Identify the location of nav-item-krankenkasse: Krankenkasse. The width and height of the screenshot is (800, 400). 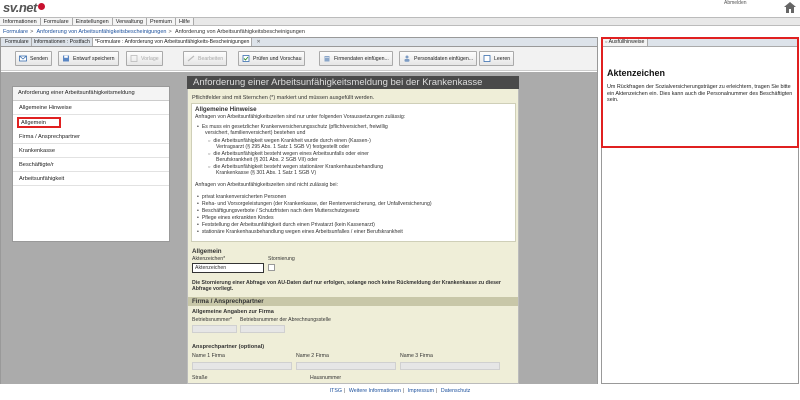
(91, 151).